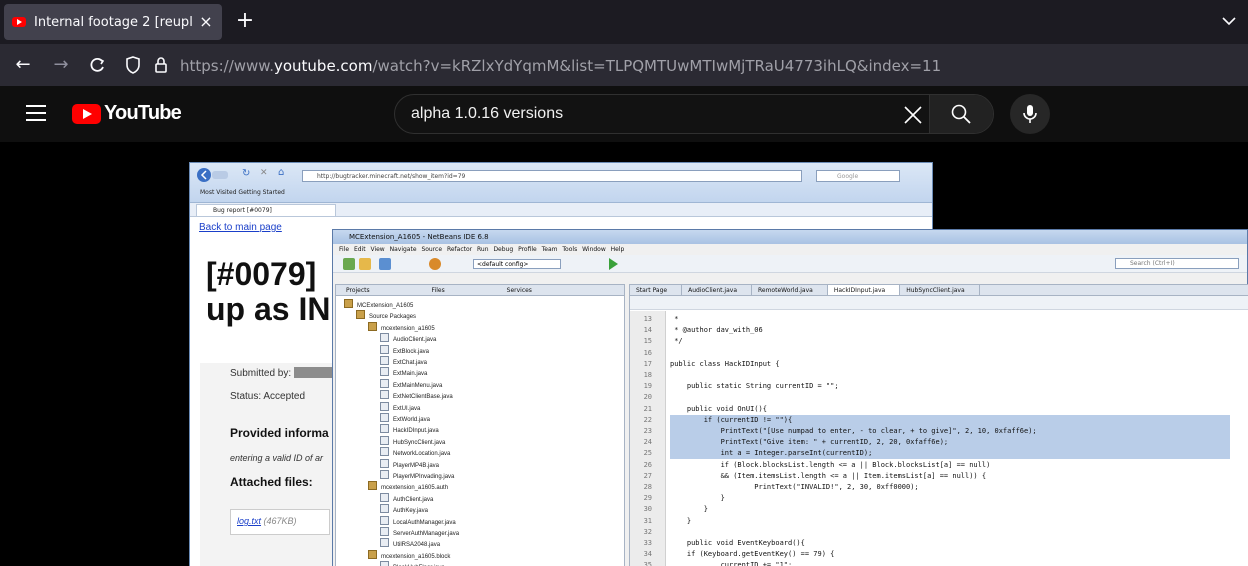 This screenshot has height=566, width=1248. What do you see at coordinates (737, 543) in the screenshot?
I see `video-code-line: public void EventKeyboard(){` at bounding box center [737, 543].